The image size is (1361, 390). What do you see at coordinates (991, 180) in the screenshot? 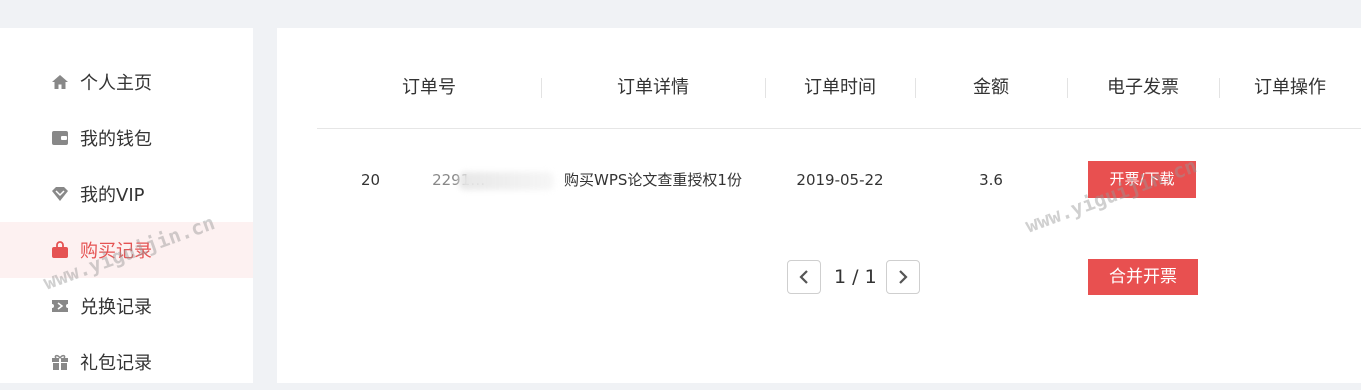
I see `amount-cell: 3.6` at bounding box center [991, 180].